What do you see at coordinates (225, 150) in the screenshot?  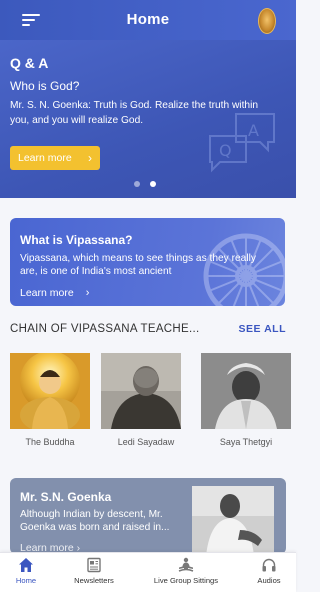 I see `svg-text: Q` at bounding box center [225, 150].